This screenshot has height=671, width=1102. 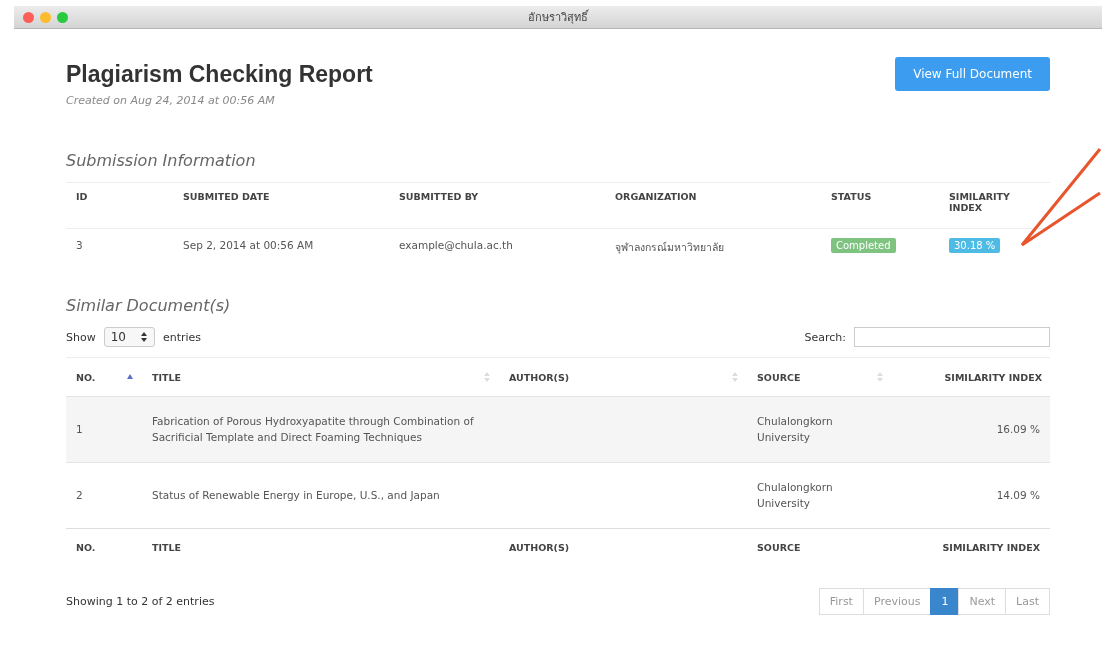 What do you see at coordinates (320, 429) in the screenshot?
I see `table-cell: Fabrication of Porous Hydroxyapatite through Combination of Sacrificial Template and Direct Foaming Techniques` at bounding box center [320, 429].